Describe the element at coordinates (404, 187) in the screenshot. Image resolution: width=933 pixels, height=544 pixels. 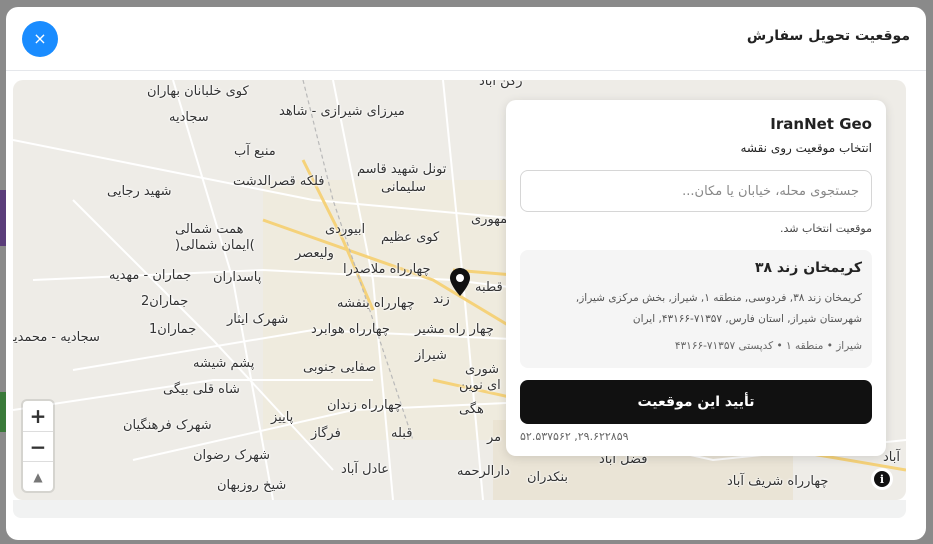
I see `map-label: سلیمانی` at that location.